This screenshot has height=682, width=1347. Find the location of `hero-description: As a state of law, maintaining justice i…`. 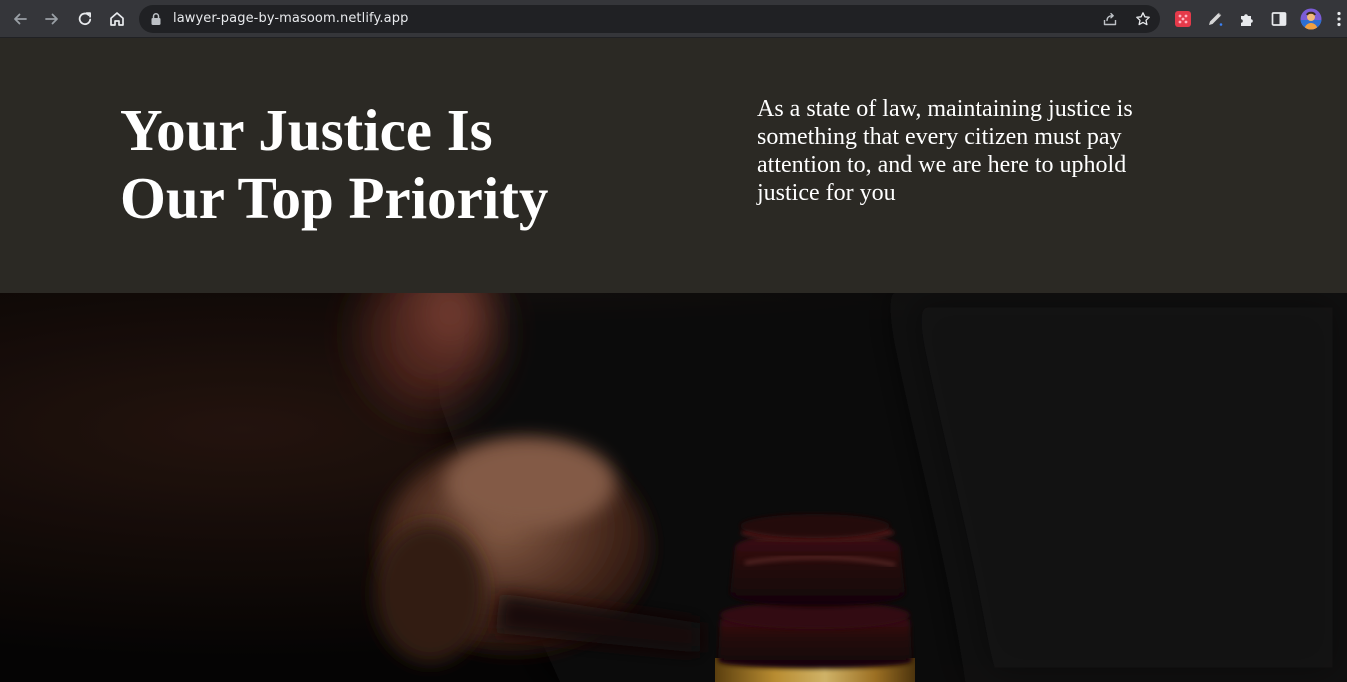

hero-description: As a state of law, maintaining justice i… is located at coordinates (945, 151).